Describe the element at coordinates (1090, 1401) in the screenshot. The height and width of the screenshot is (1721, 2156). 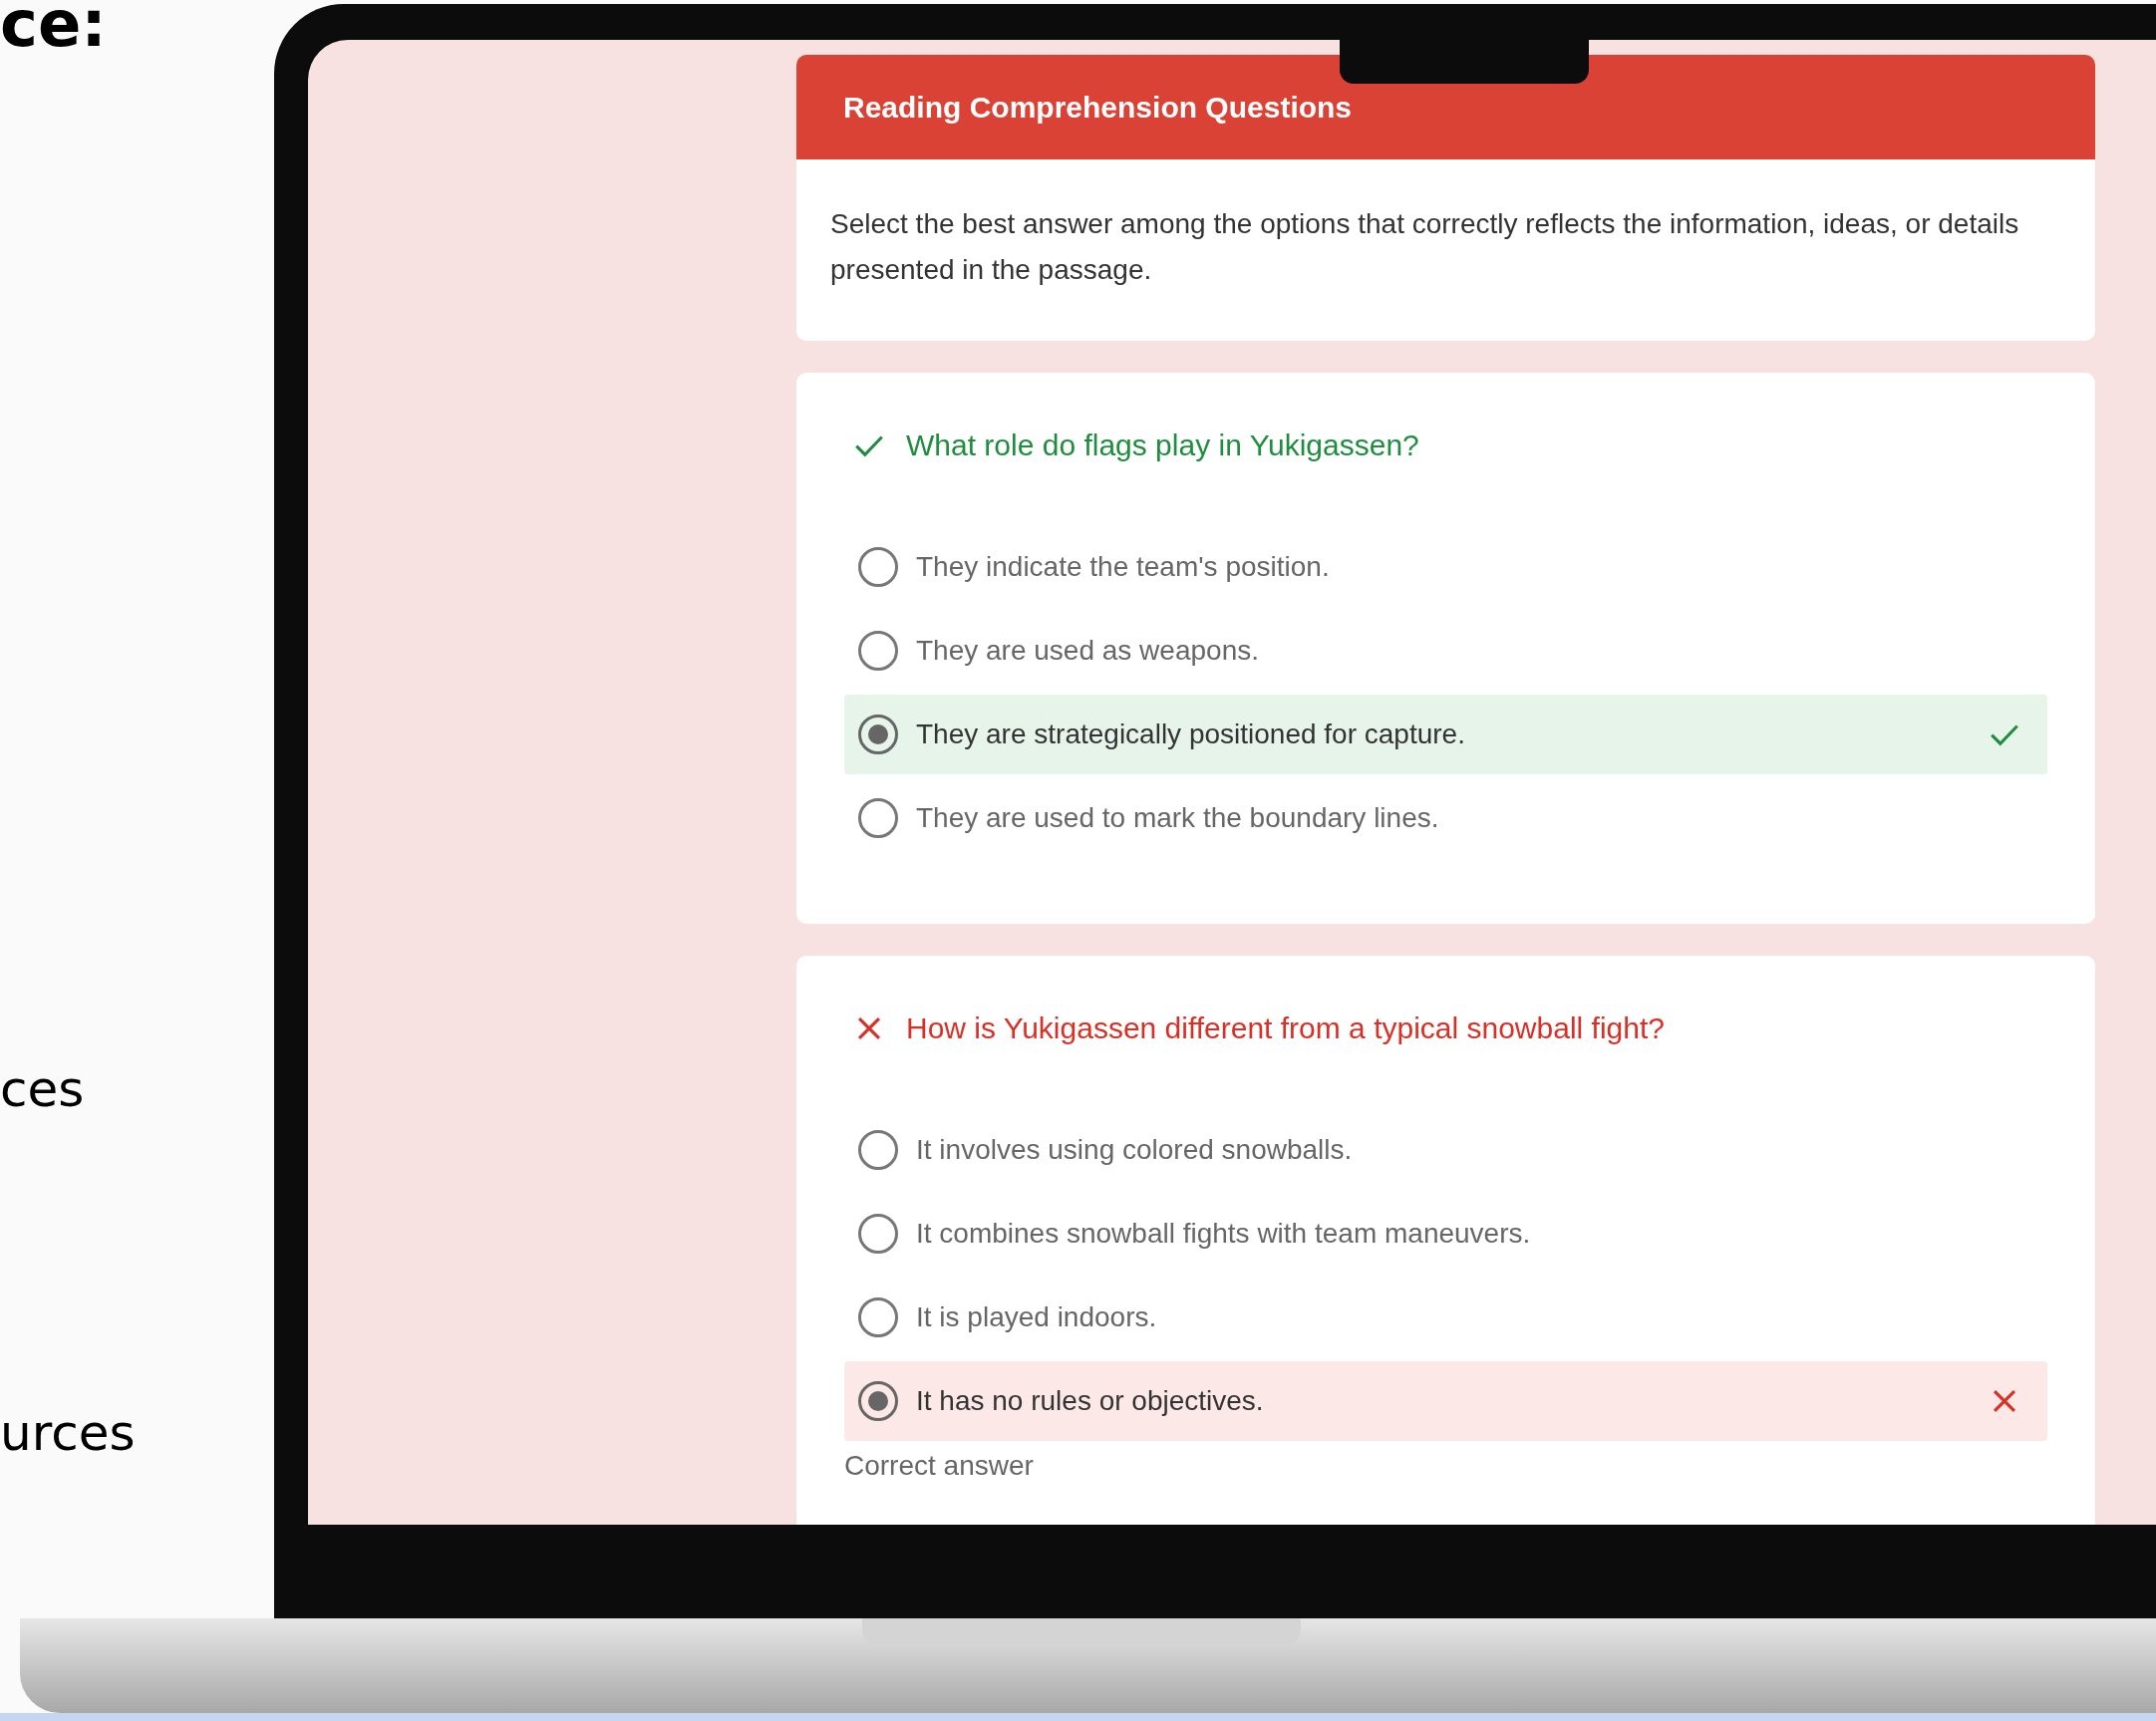
I see `answer-option-text: It has no rules or objectives.` at that location.